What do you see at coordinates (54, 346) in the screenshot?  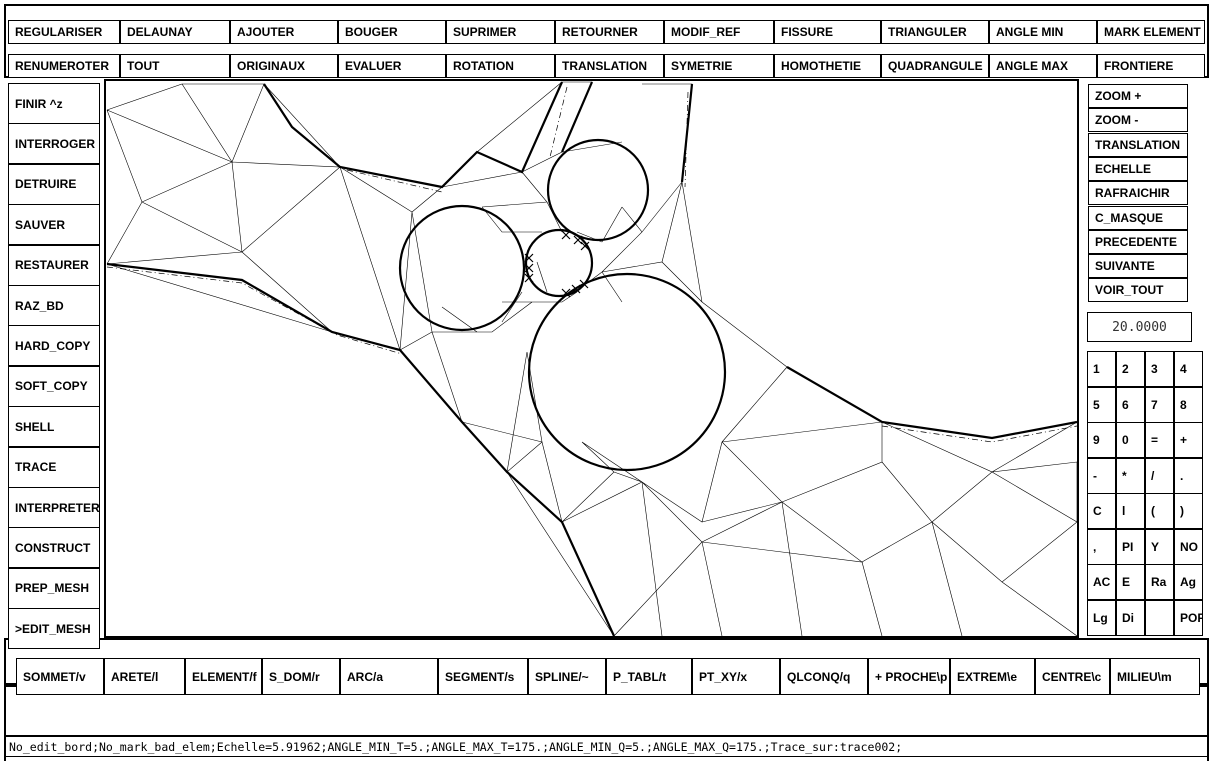 I see `left-button-hard-copy: HARD_COPY` at bounding box center [54, 346].